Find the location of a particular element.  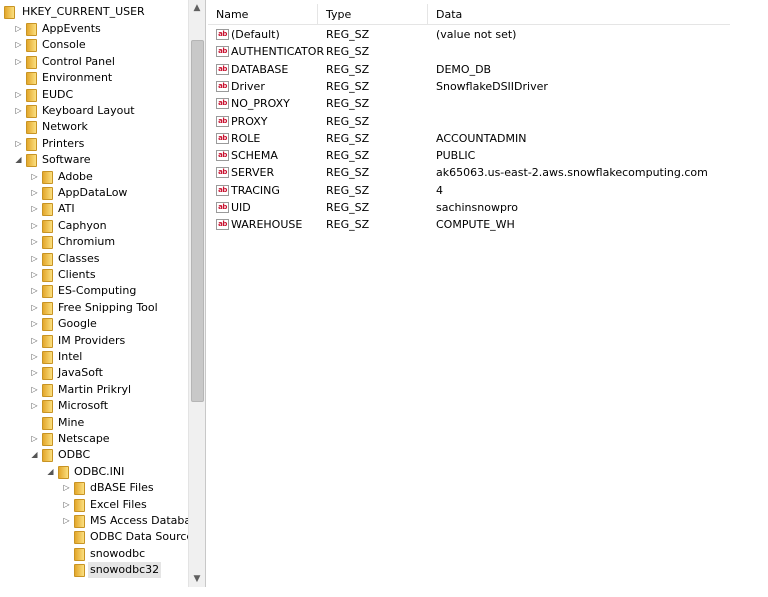

tree-item-label: Console is located at coordinates (64, 45).